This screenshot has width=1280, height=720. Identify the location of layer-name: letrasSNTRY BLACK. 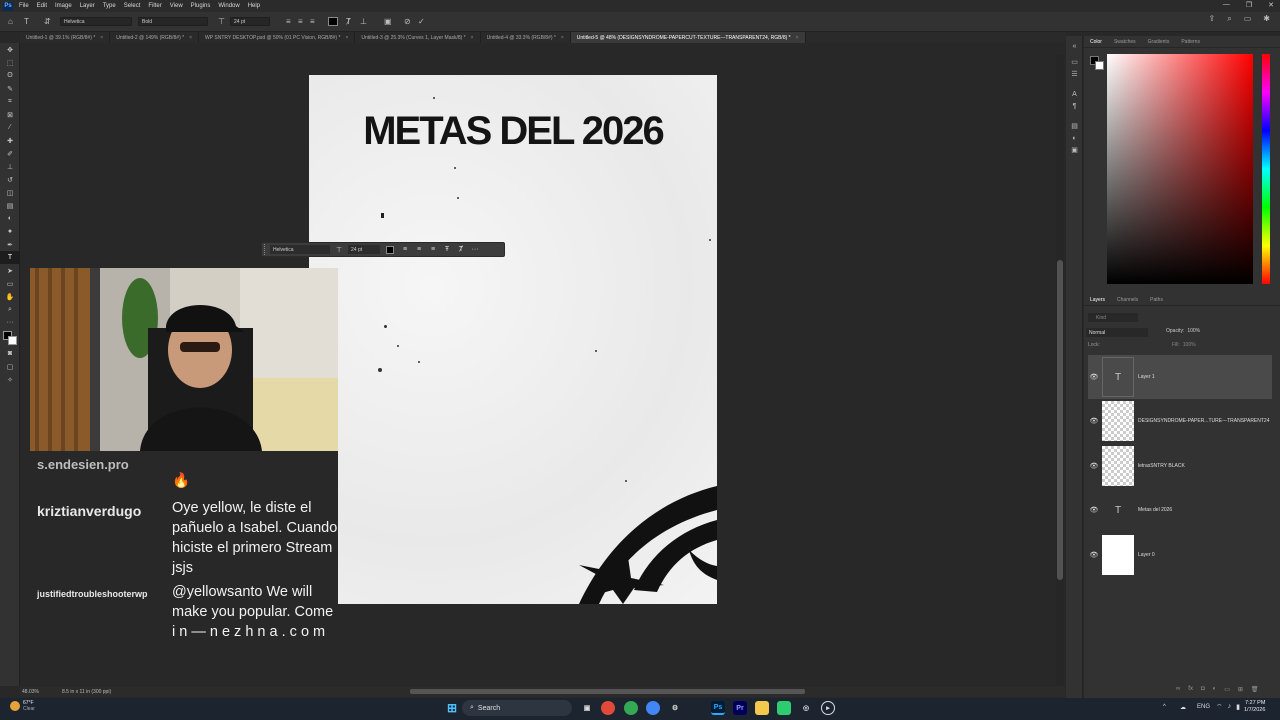
(1161, 466).